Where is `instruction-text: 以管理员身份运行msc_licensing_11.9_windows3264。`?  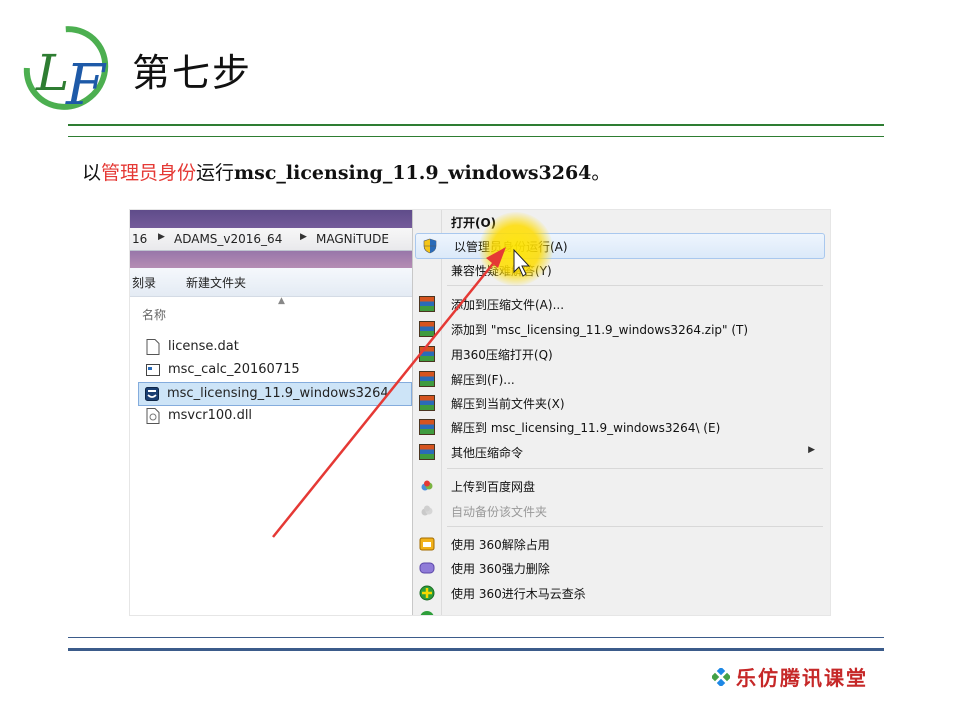
instruction-text: 以管理员身份运行msc_licensing_11.9_windows3264。 is located at coordinates (346, 171).